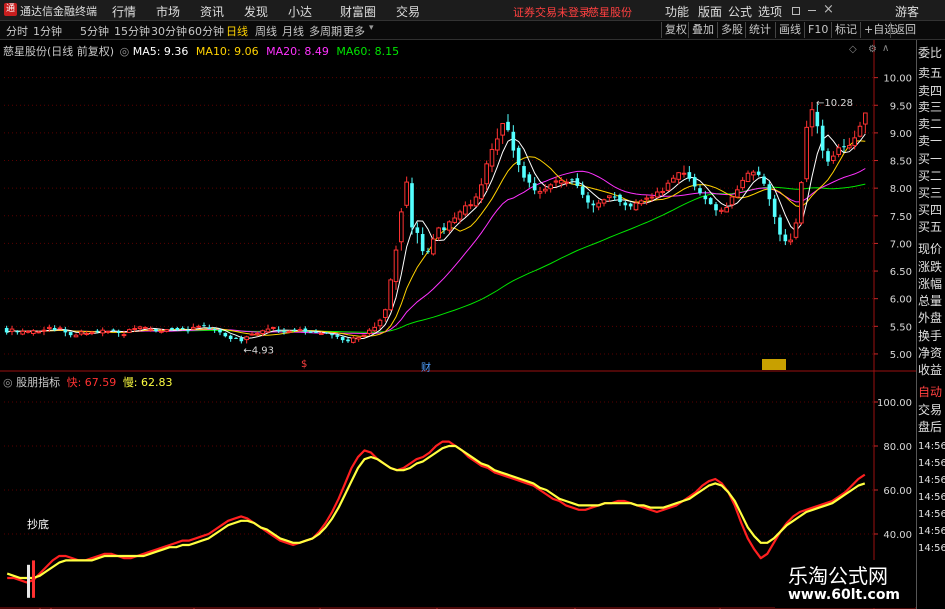 The width and height of the screenshot is (945, 609). I want to click on mark-button: 标记, so click(845, 30).